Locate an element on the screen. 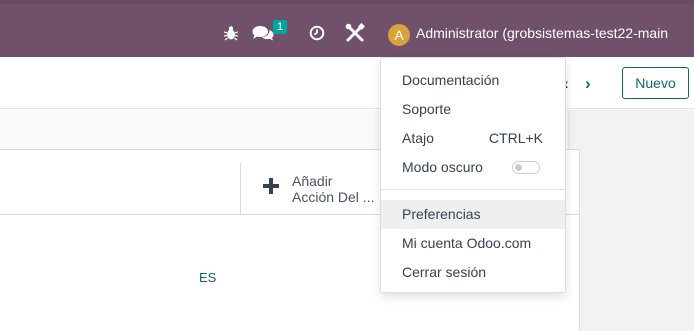  bug-icon is located at coordinates (231, 33).